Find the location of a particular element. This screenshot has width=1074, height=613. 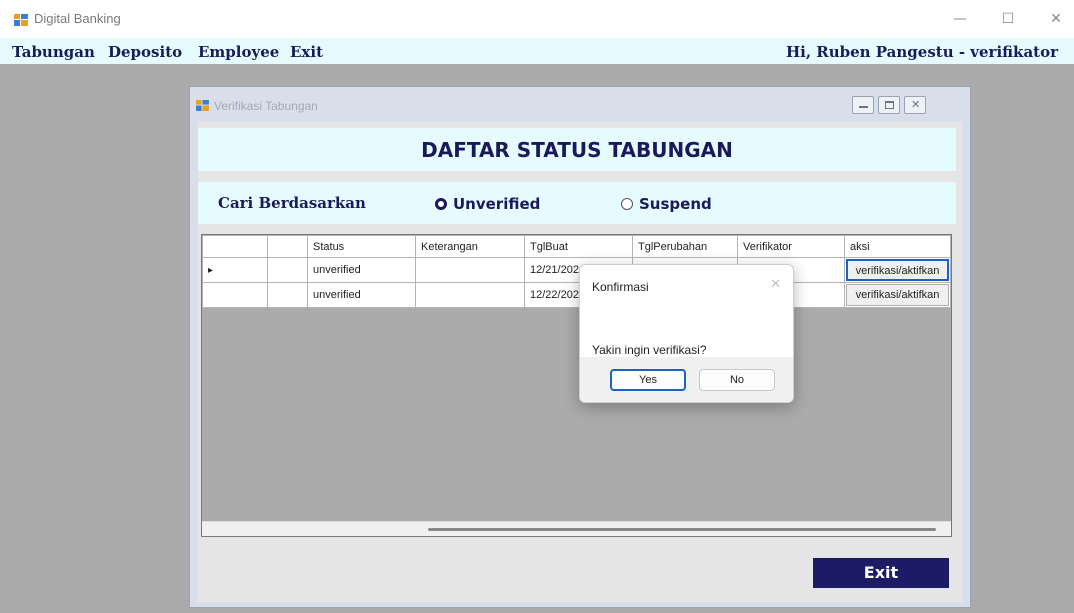

radio-unverified-label: Unverified is located at coordinates (497, 204).